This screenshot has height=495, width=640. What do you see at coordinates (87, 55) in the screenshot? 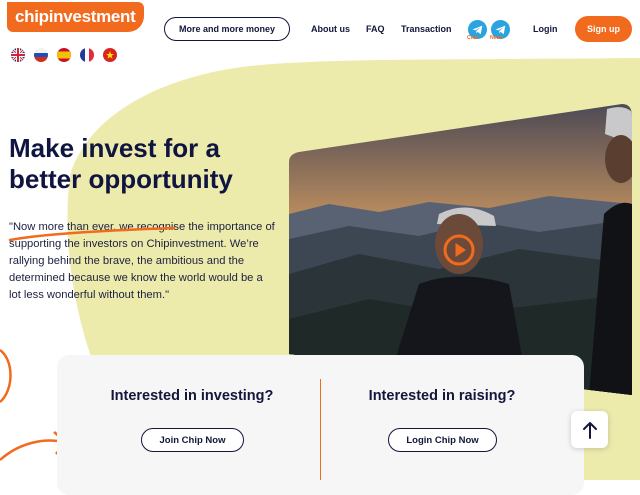
I see `france-flag-icon` at bounding box center [87, 55].